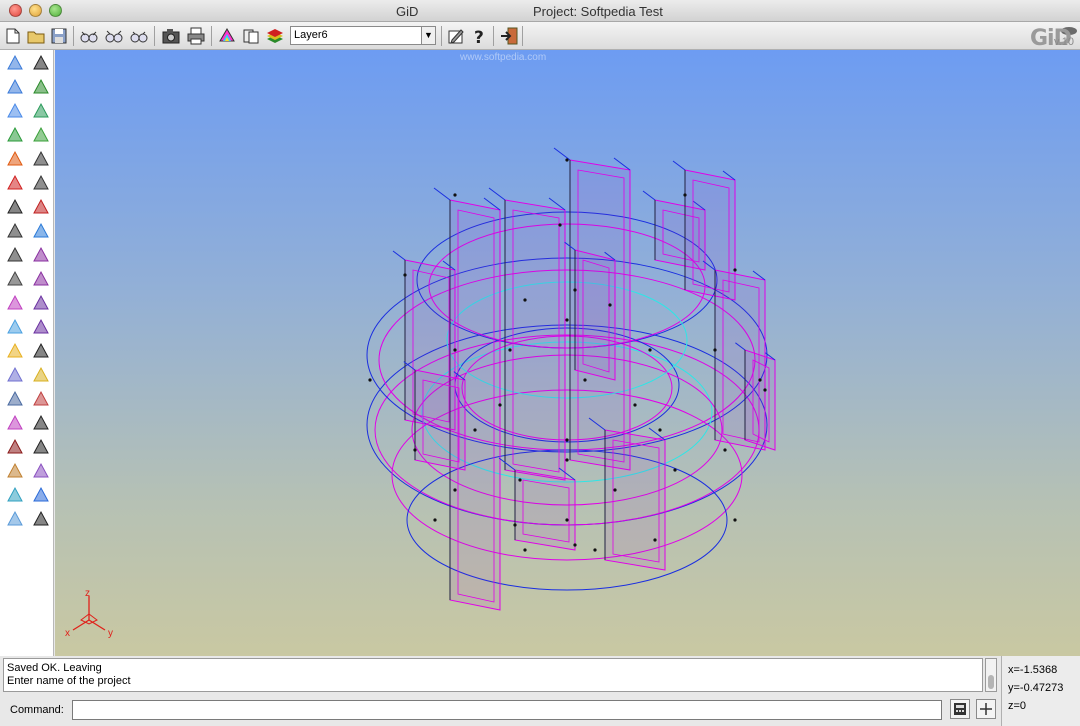  I want to click on command-input, so click(507, 710).